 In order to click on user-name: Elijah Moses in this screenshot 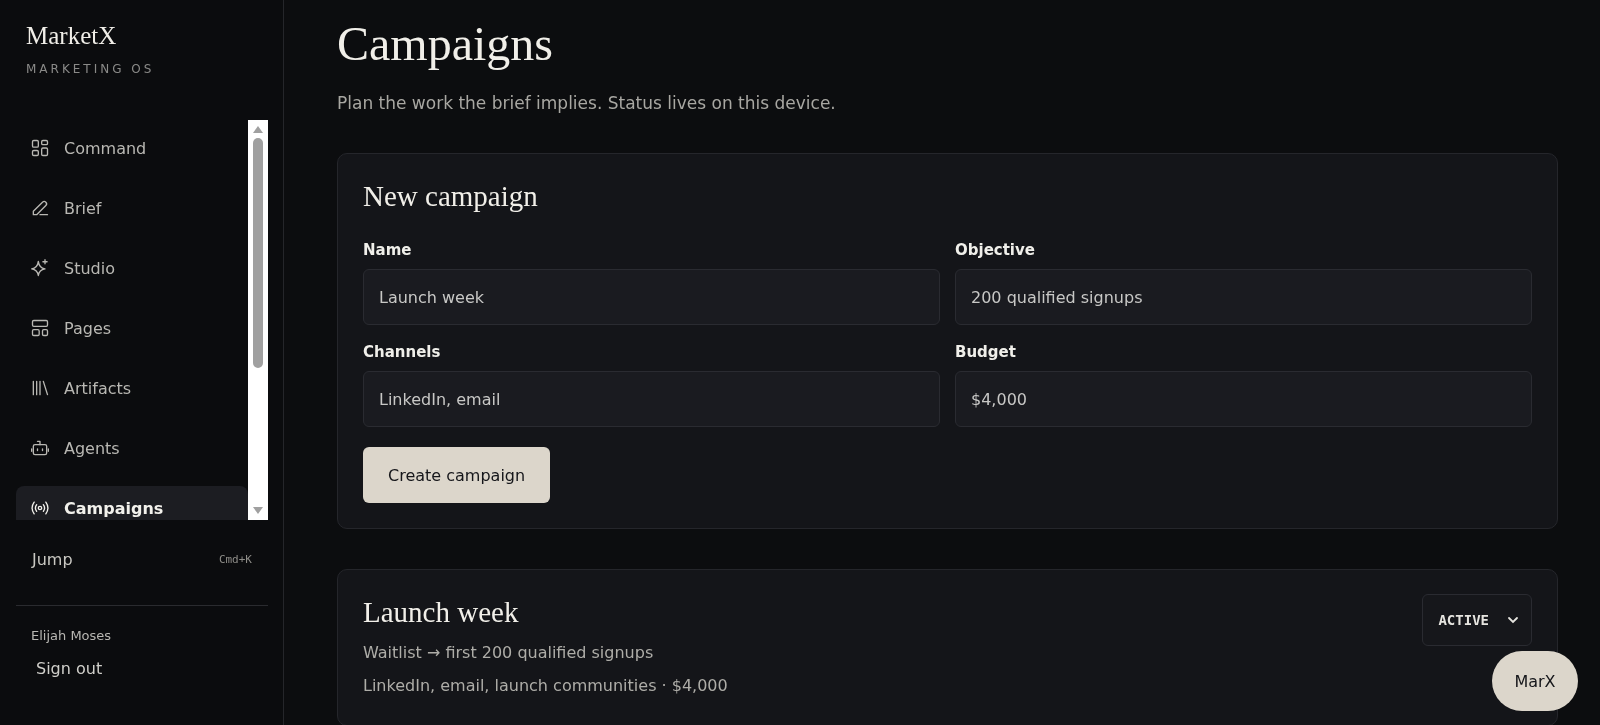, I will do `click(71, 635)`.